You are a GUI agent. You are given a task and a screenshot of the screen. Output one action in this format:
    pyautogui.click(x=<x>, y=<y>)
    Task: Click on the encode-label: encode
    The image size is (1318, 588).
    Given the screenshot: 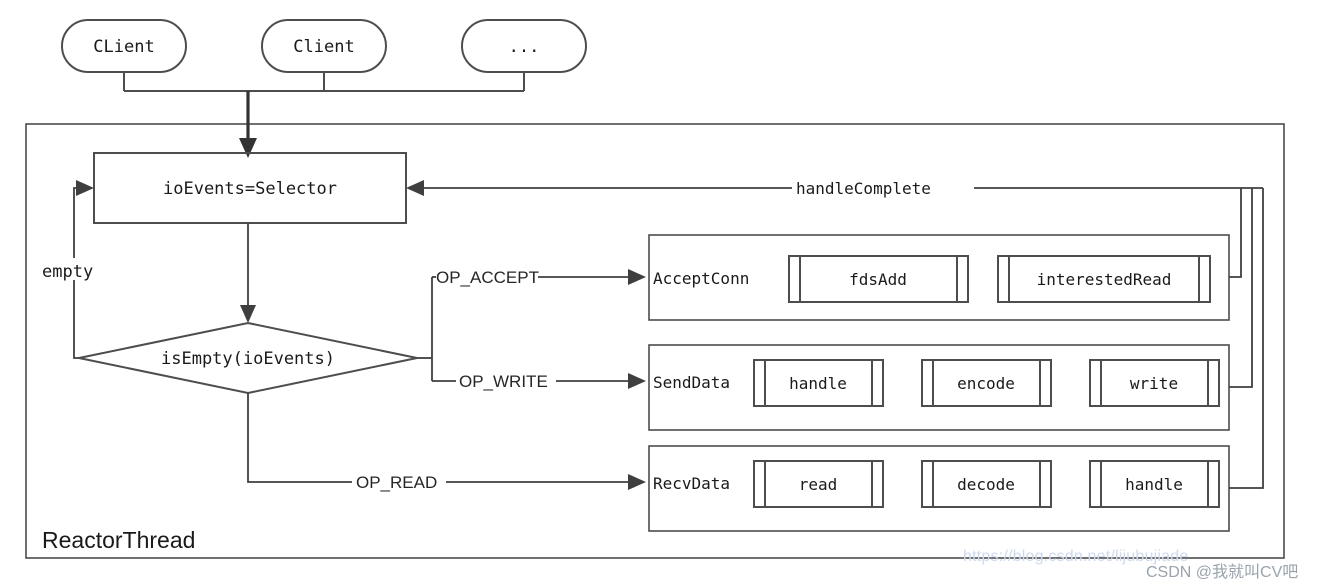 What is the action you would take?
    pyautogui.click(x=986, y=383)
    